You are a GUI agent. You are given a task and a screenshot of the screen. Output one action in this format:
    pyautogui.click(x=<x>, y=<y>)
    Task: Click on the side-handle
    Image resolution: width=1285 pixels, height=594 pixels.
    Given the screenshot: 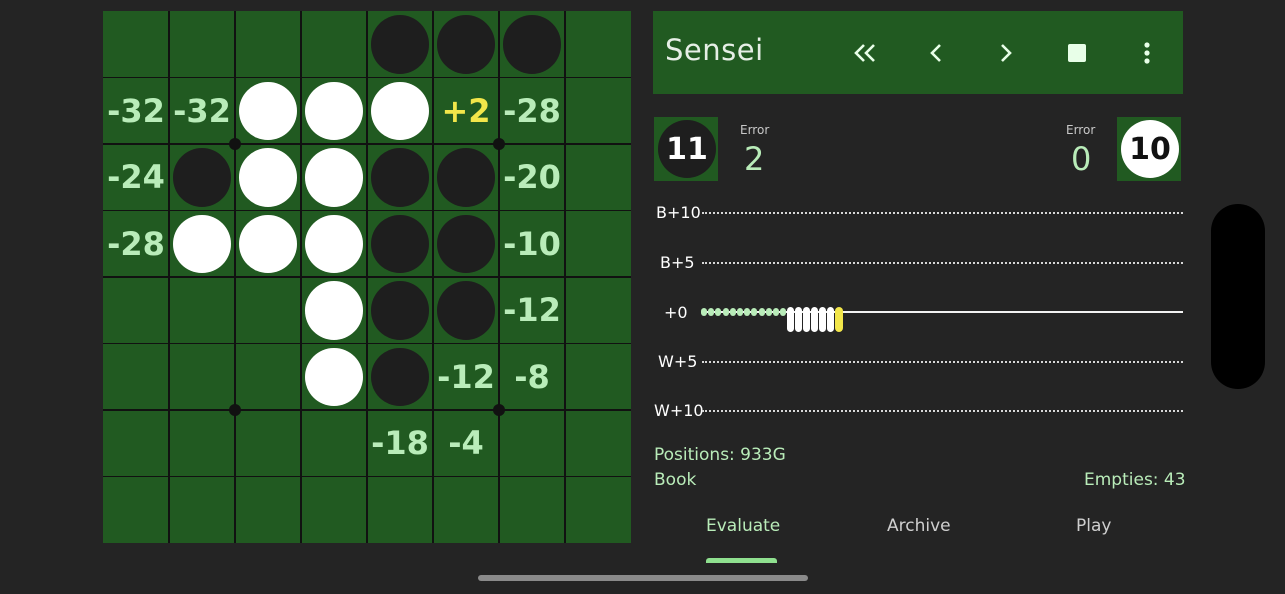 What is the action you would take?
    pyautogui.click(x=1238, y=296)
    